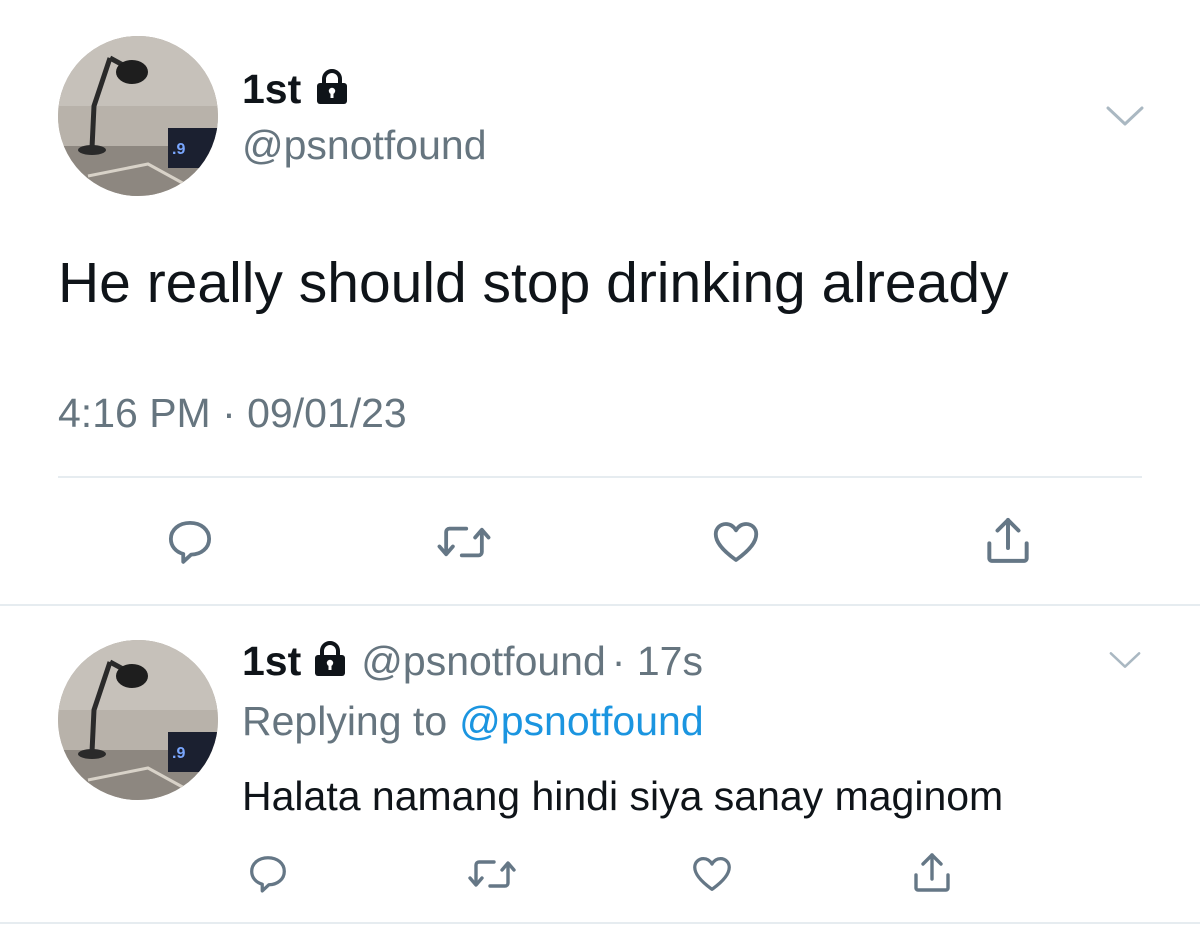  Describe the element at coordinates (623, 796) in the screenshot. I see `reply-text: Halata namang hindi siya sanay maginom` at that location.